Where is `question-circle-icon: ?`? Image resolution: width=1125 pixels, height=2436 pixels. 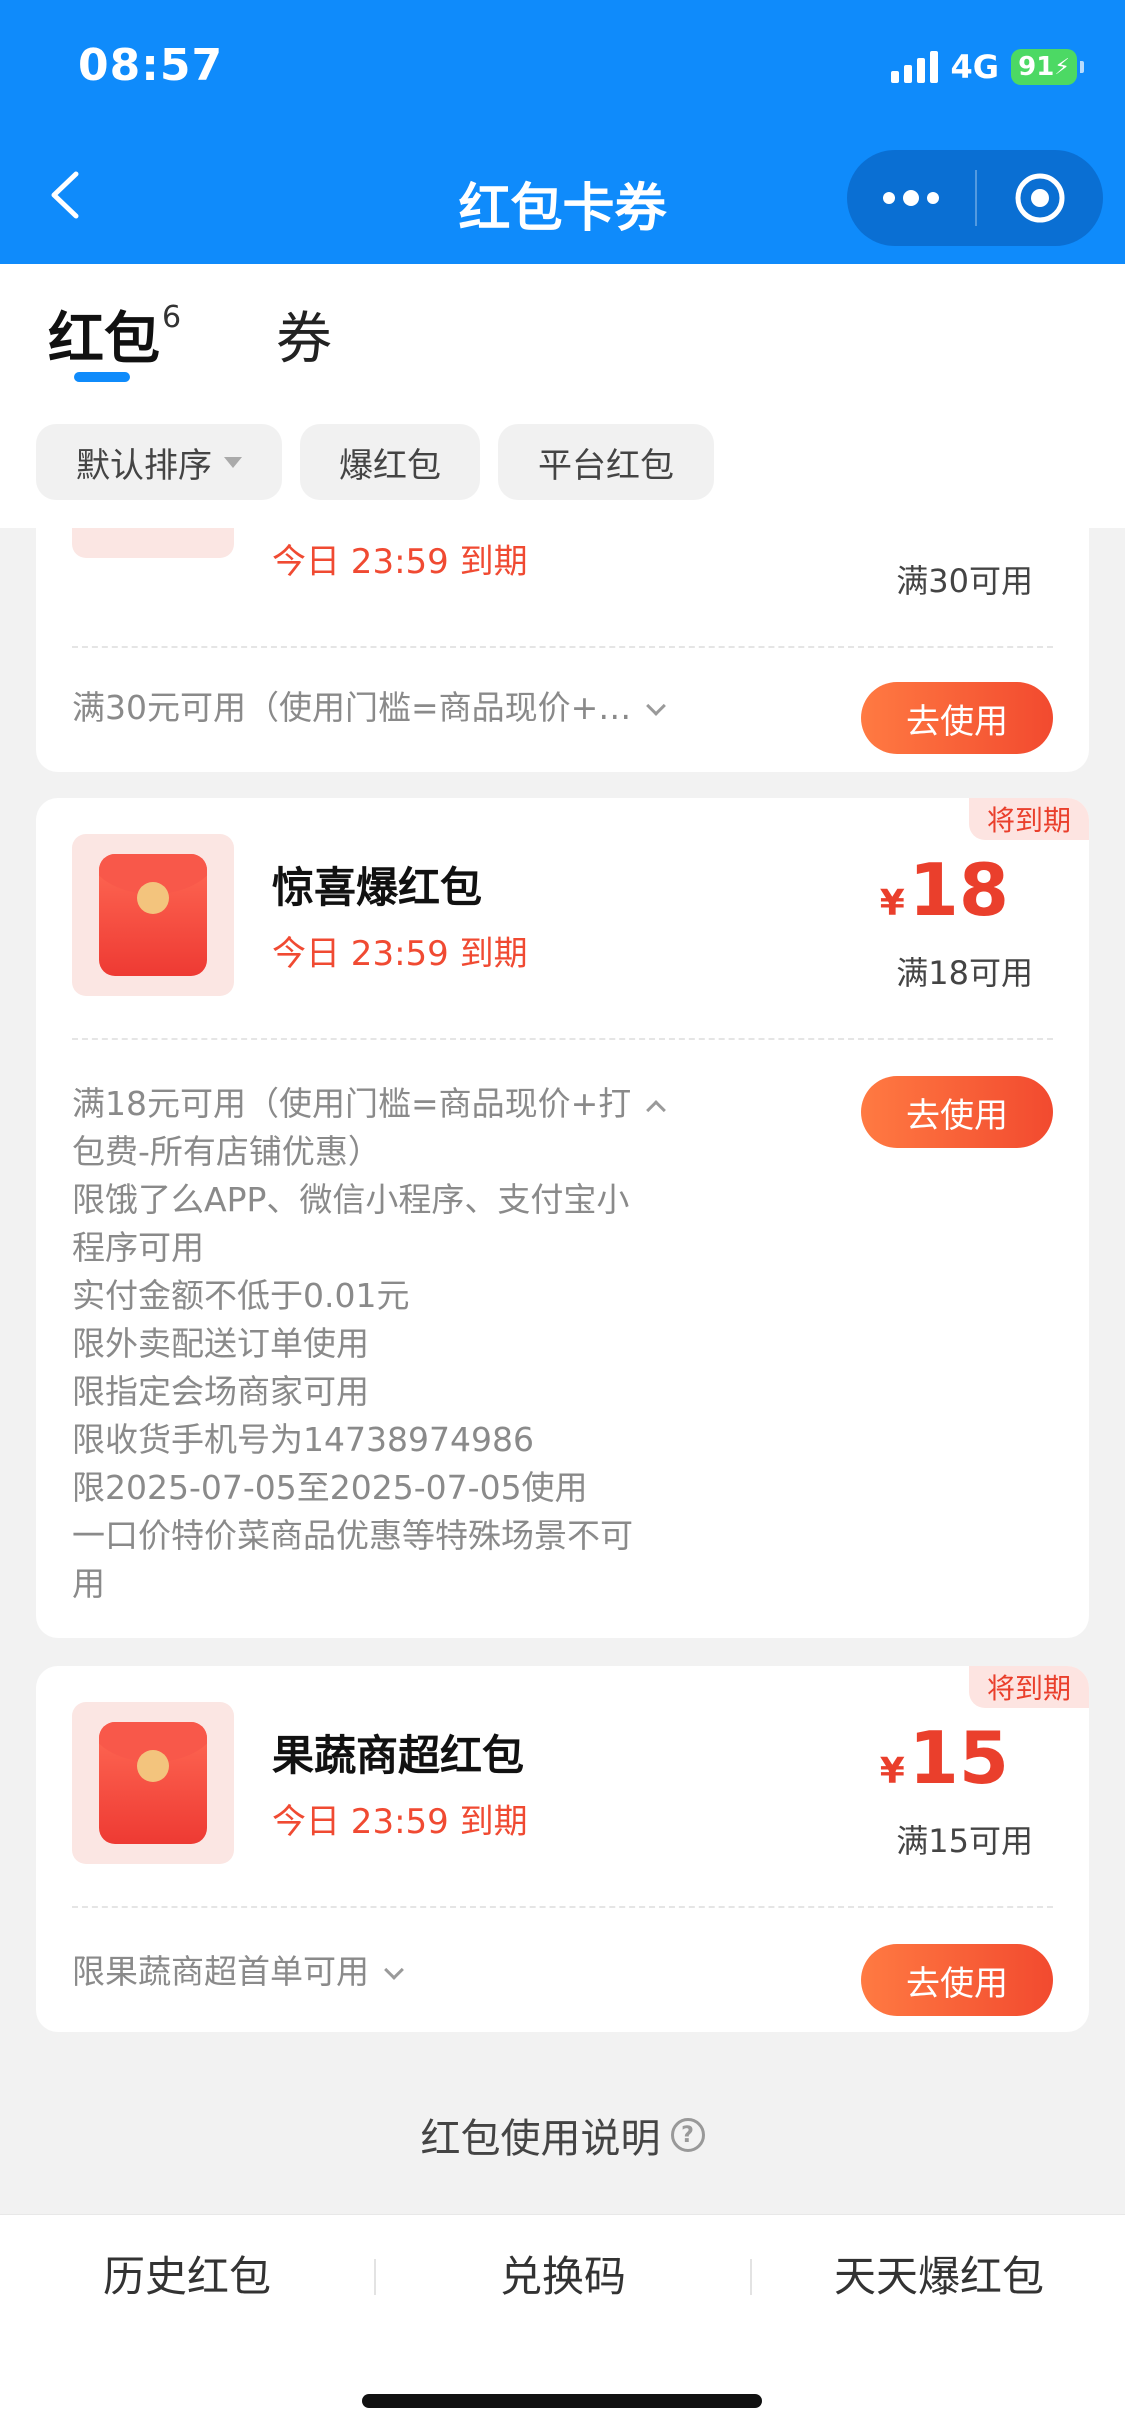
question-circle-icon: ? is located at coordinates (687, 2135).